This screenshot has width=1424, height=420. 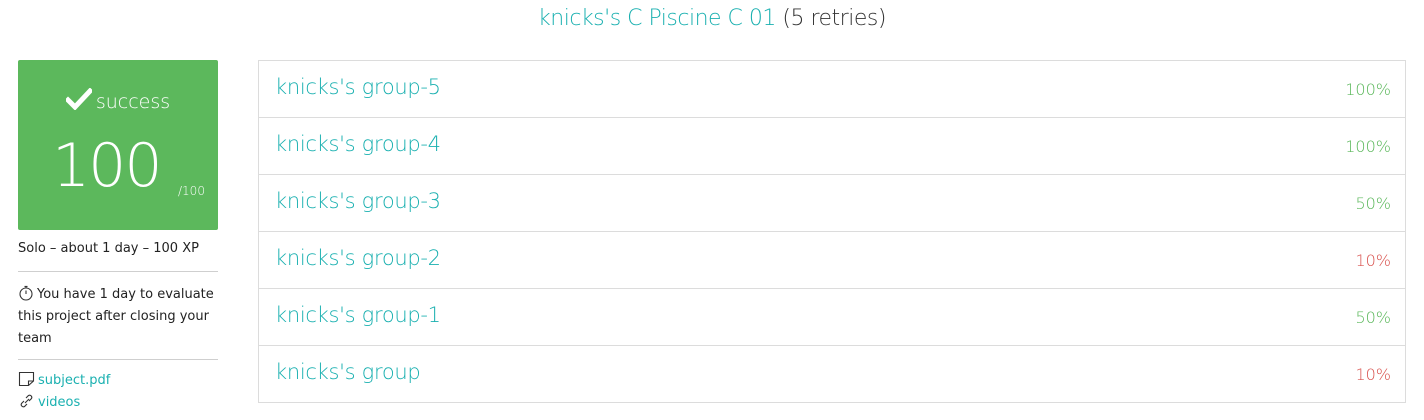 What do you see at coordinates (26, 293) in the screenshot?
I see `stopwatch-icon` at bounding box center [26, 293].